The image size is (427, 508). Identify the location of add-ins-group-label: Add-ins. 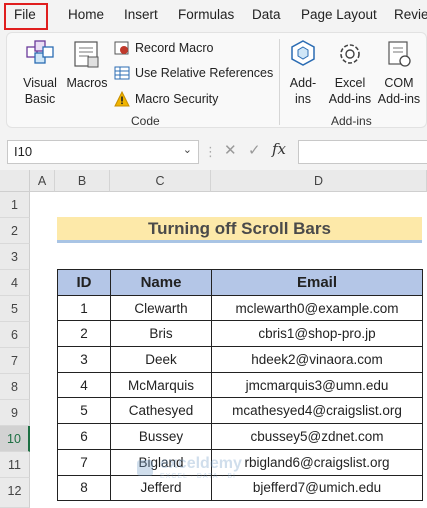
(351, 121).